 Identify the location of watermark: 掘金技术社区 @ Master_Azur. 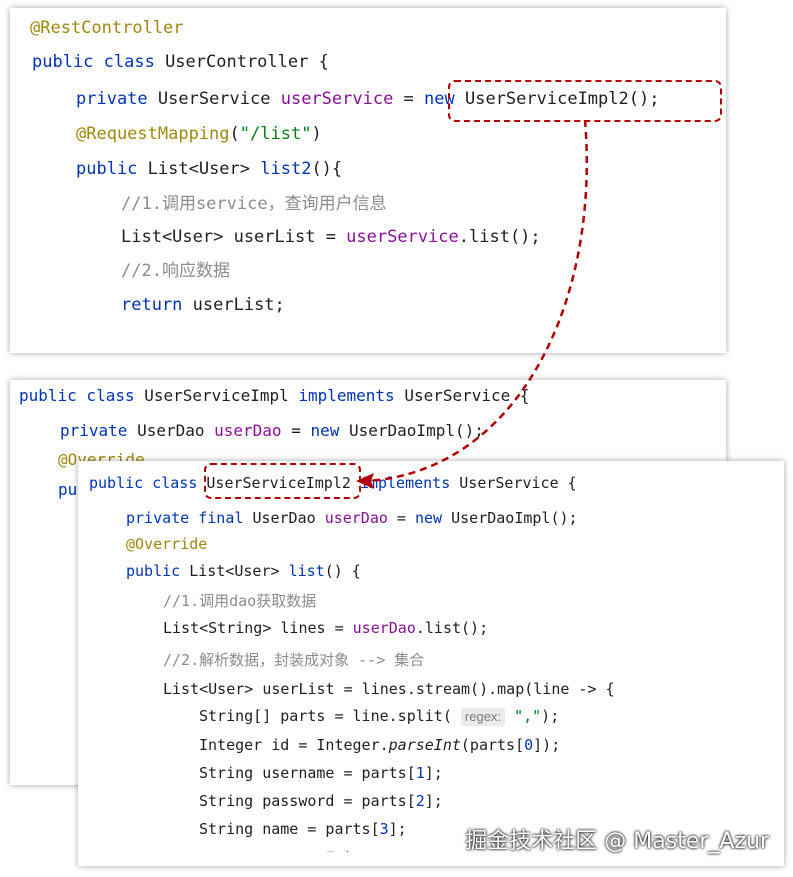
(617, 841).